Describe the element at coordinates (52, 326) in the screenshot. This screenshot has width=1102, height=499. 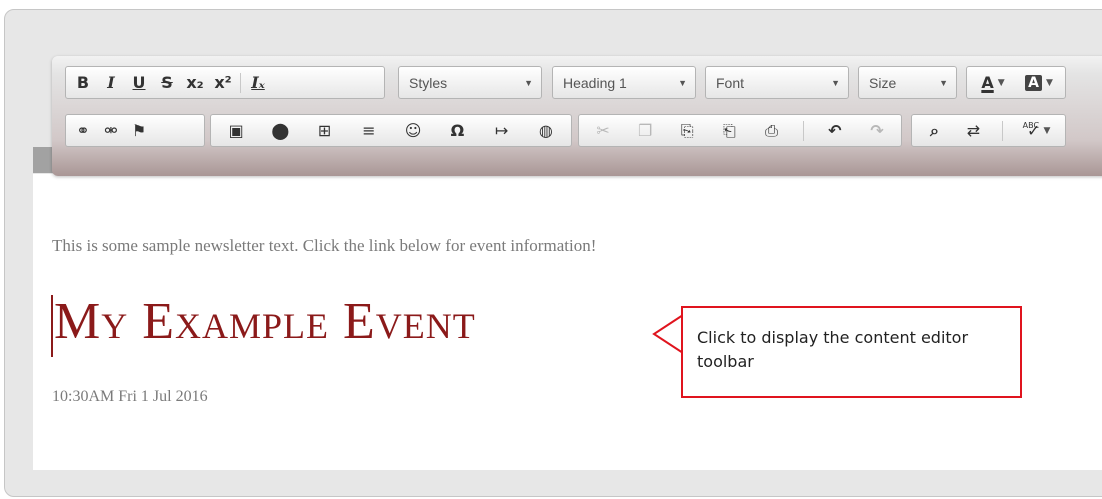
I see `text-cursor` at that location.